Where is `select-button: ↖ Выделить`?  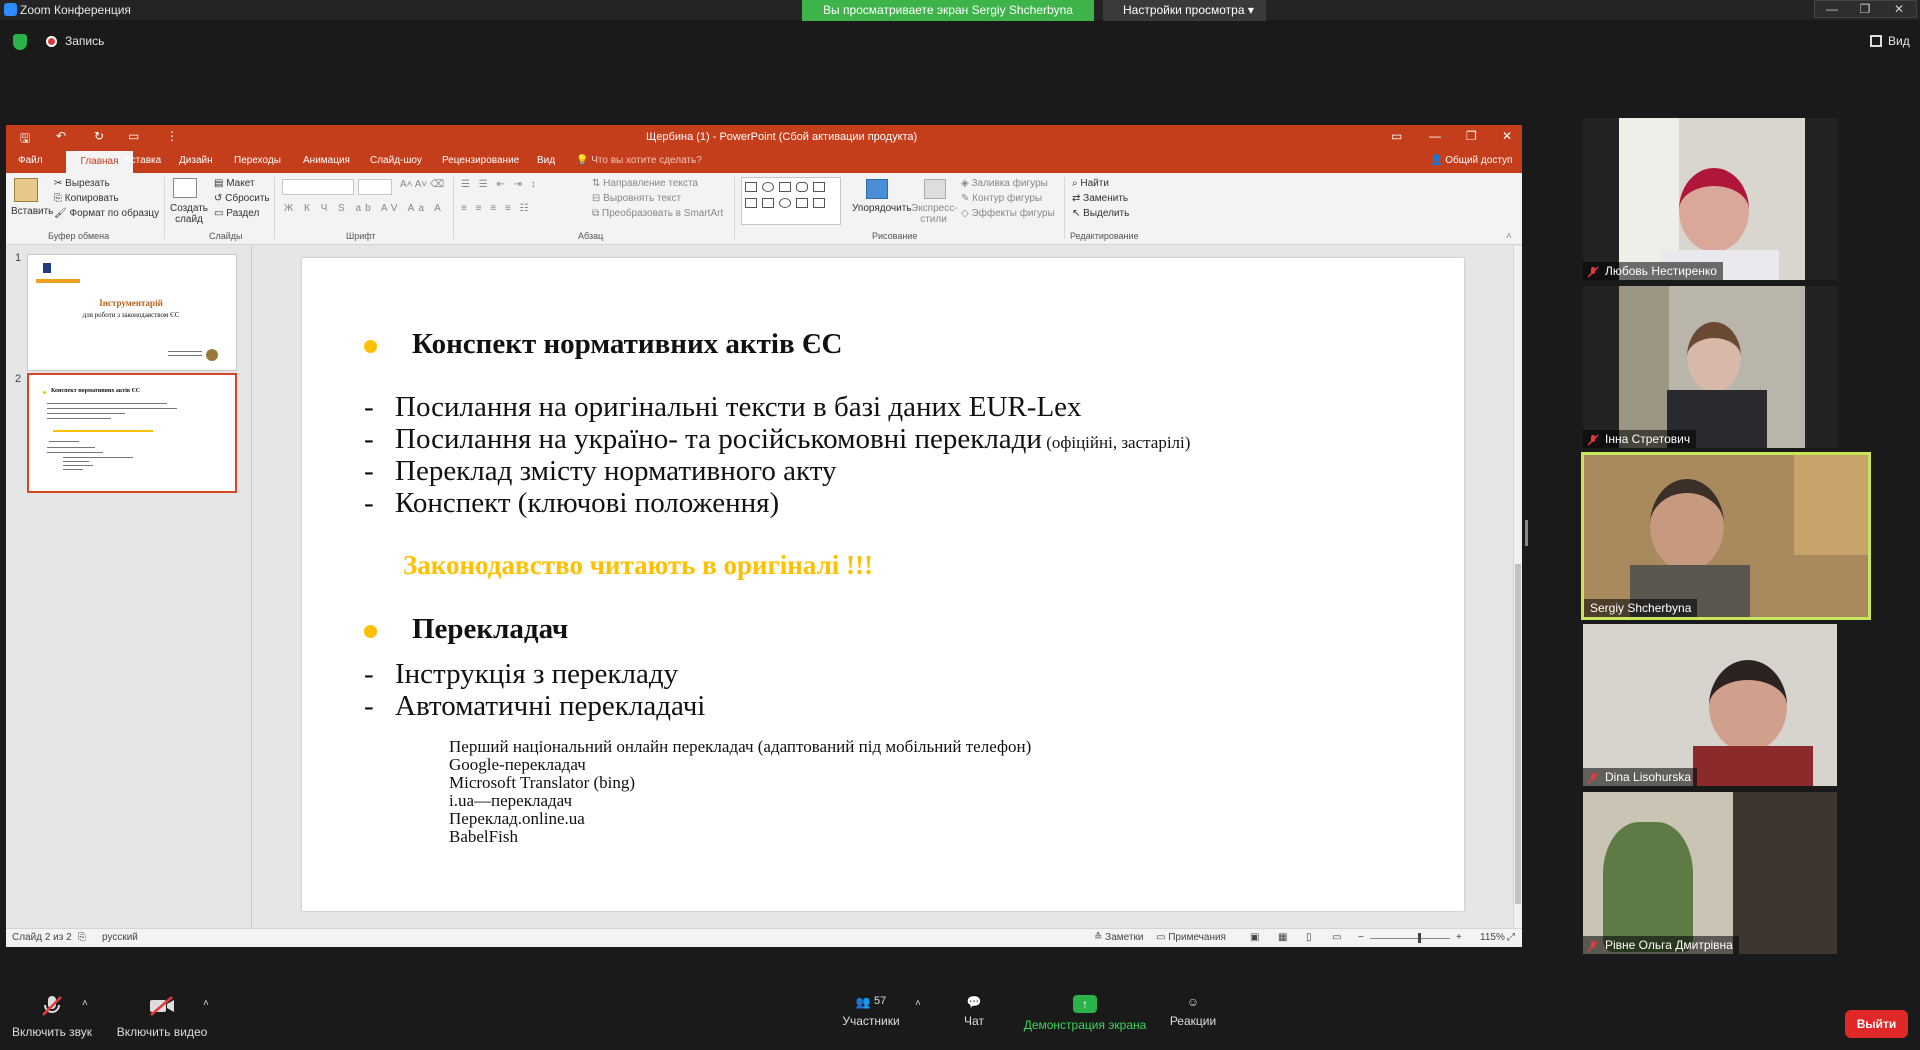
select-button: ↖ Выделить is located at coordinates (1100, 213).